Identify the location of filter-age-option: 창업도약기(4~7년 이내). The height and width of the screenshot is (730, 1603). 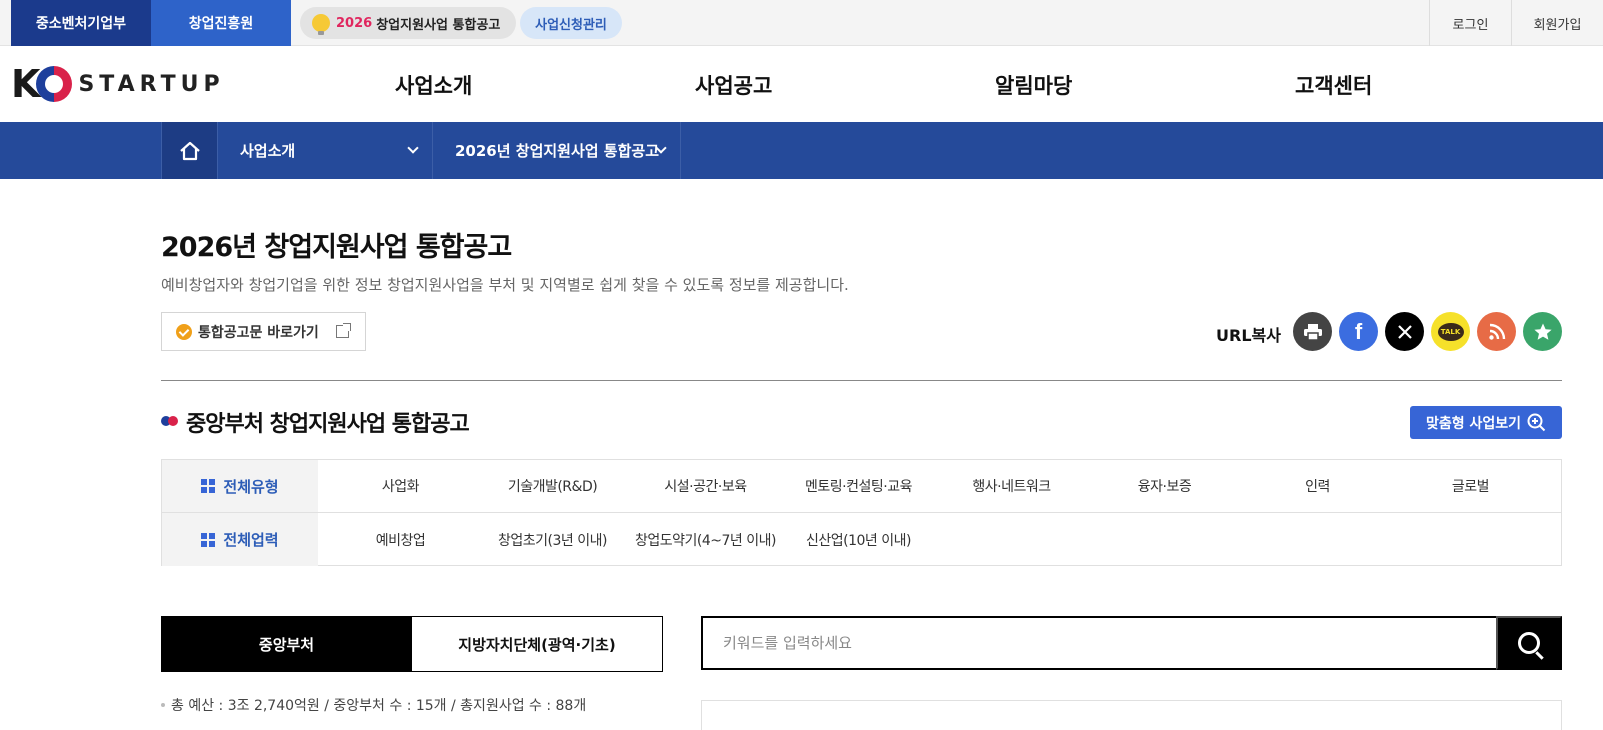
(705, 539).